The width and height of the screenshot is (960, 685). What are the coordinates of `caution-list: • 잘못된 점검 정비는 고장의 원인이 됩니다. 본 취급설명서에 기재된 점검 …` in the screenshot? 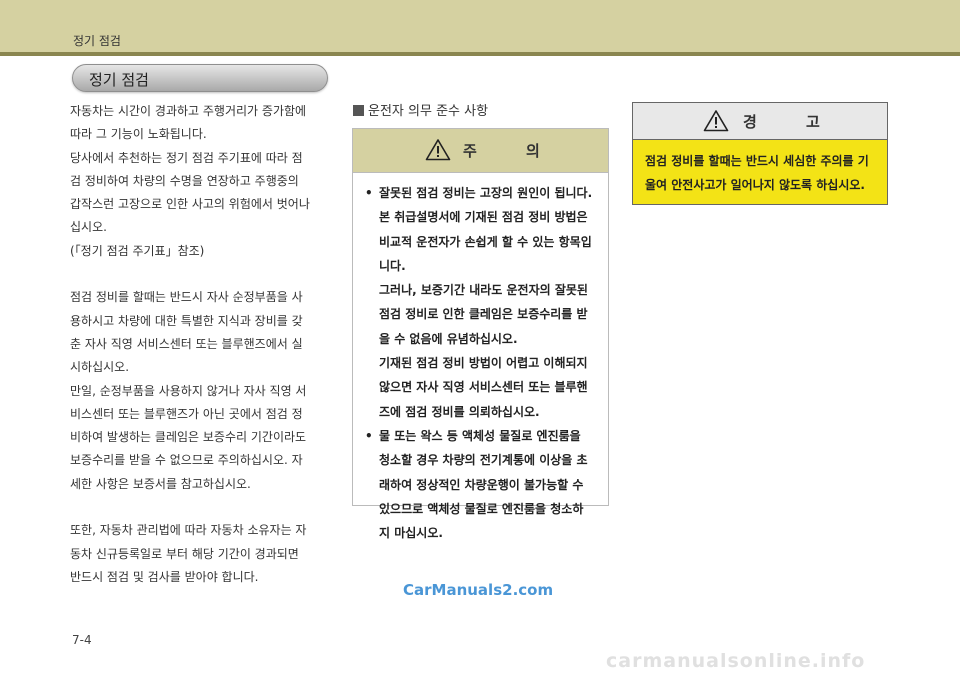 It's located at (480, 359).